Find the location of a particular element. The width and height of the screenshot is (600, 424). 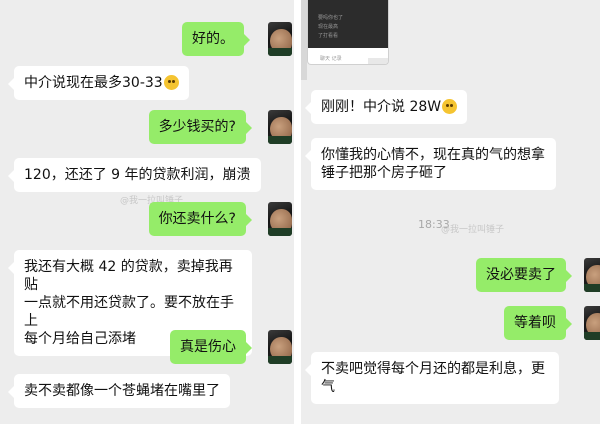

message-bubble-in: 你懂我的心情不，现在真的气的想拿 锤子把那个房子砸了 is located at coordinates (430, 164).